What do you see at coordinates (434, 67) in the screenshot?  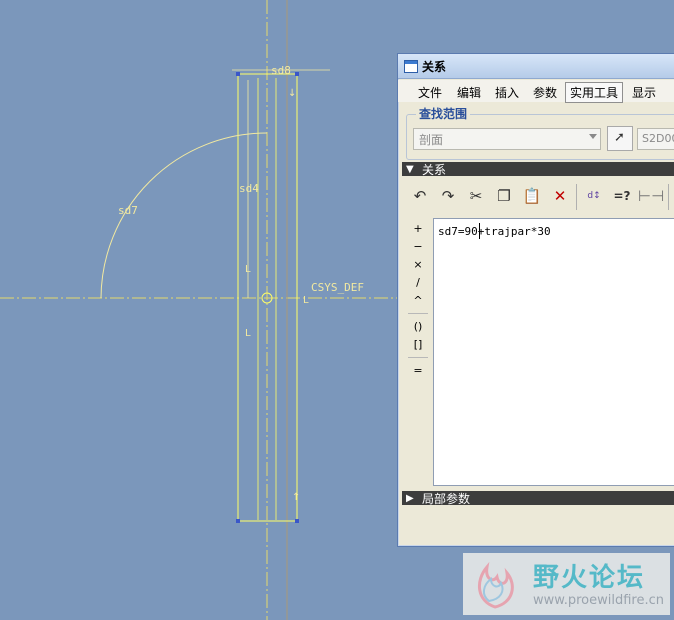 I see `dialog-title: 关系` at bounding box center [434, 67].